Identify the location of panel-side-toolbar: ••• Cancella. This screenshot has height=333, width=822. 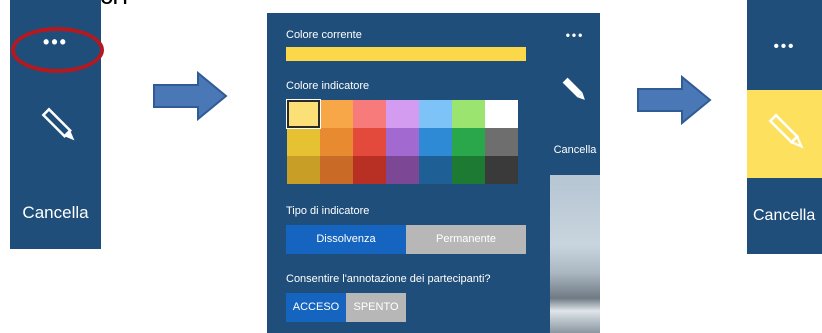
(575, 94).